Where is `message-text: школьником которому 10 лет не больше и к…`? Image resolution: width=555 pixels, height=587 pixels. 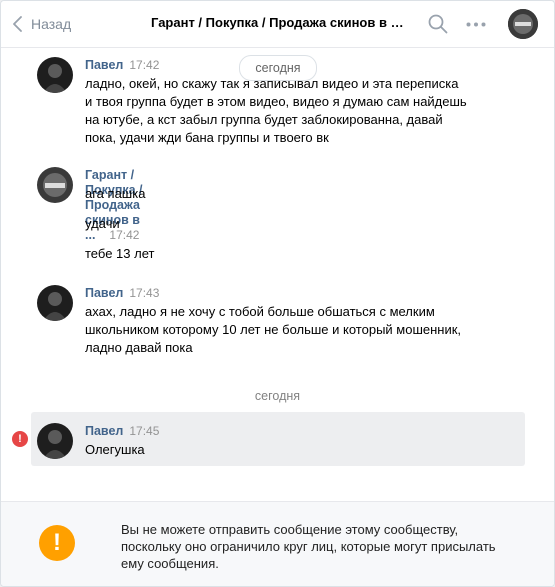
message-text: школьником которому 10 лет не больше и к… is located at coordinates (273, 329).